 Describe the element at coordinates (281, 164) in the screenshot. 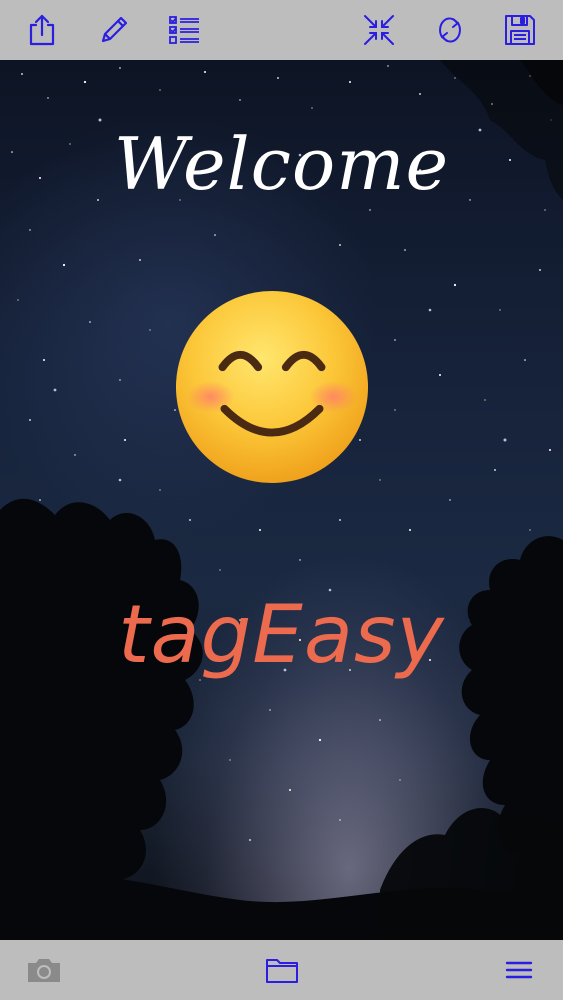

I see `welcome-title: Welcome` at that location.